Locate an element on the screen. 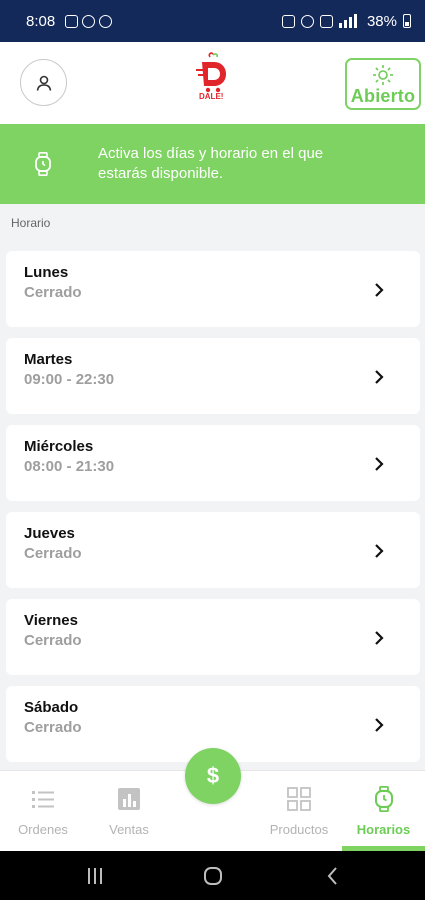 The height and width of the screenshot is (900, 425). system-nav-bar is located at coordinates (212, 875).